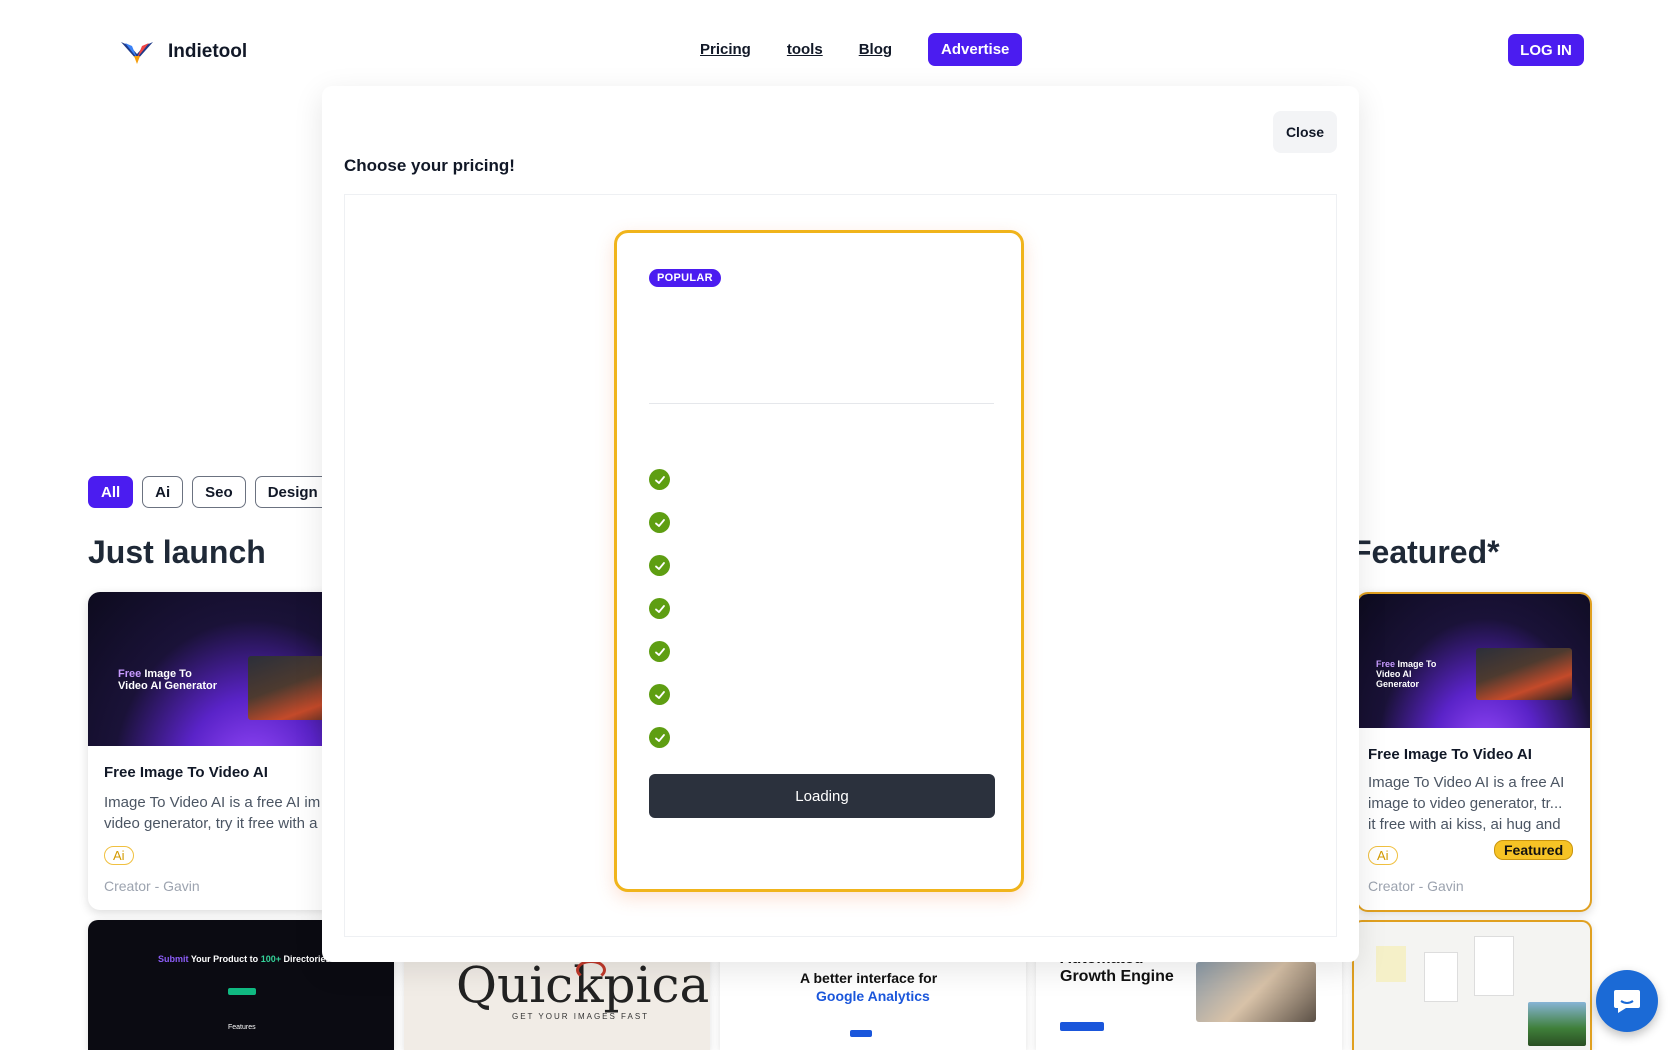 The image size is (1680, 1050). What do you see at coordinates (725, 49) in the screenshot?
I see `nav-pricing: Pricing` at bounding box center [725, 49].